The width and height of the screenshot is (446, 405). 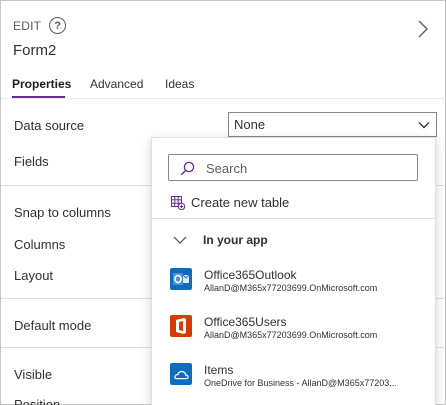 What do you see at coordinates (219, 370) in the screenshot?
I see `data-source-name: Items` at bounding box center [219, 370].